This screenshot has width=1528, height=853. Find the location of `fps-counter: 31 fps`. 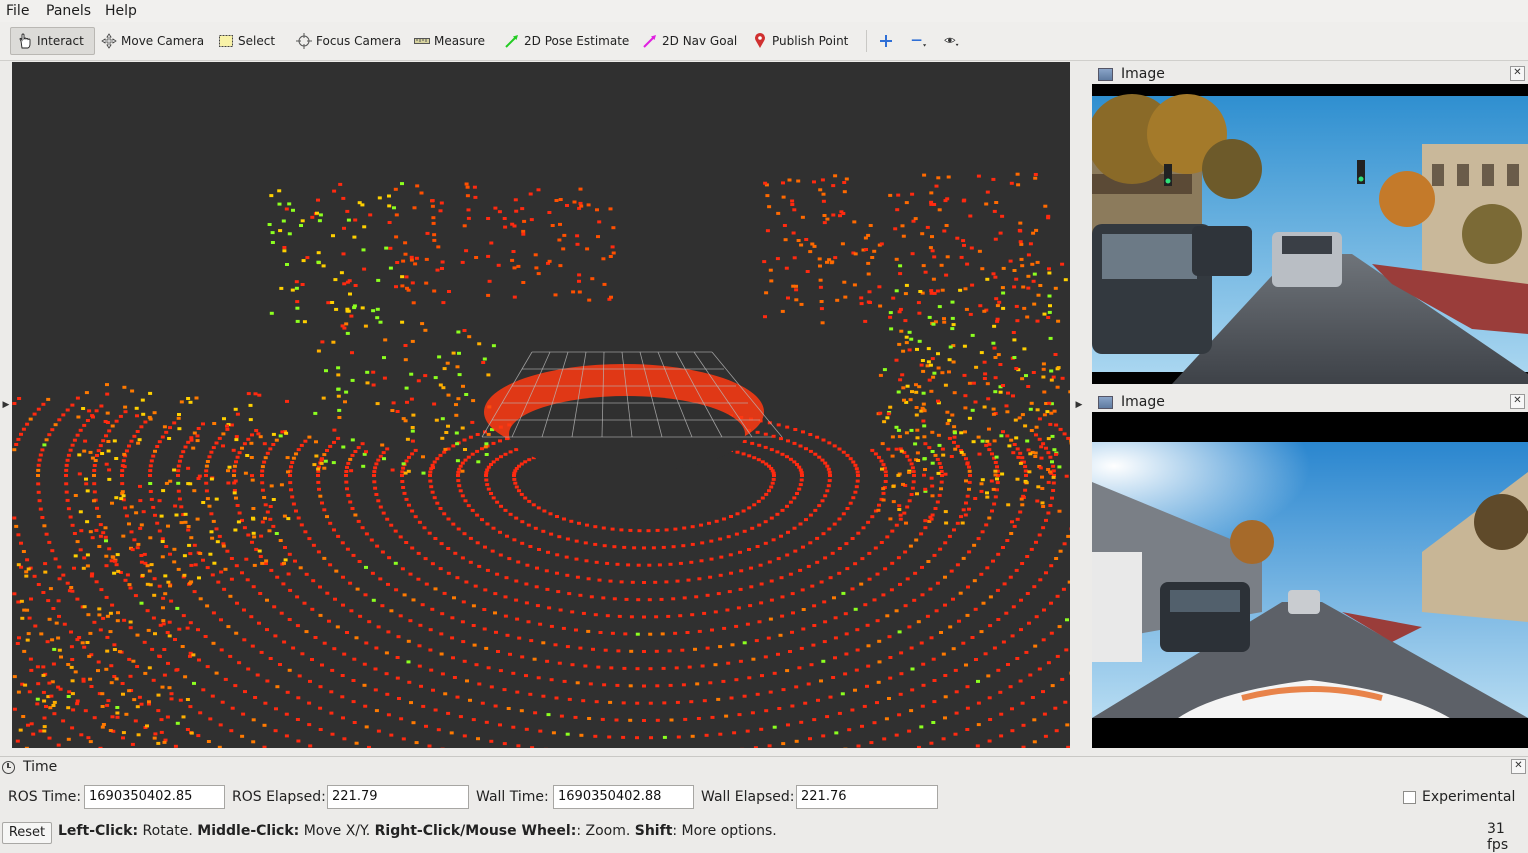

fps-counter: 31 fps is located at coordinates (1507, 837).